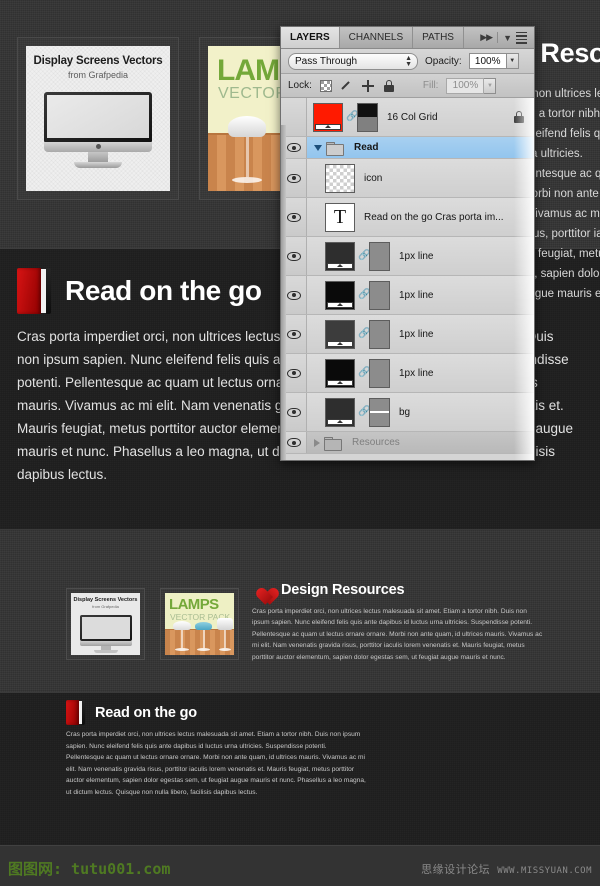 The height and width of the screenshot is (886, 600). I want to click on resources-section-title: Design Resources, so click(343, 590).